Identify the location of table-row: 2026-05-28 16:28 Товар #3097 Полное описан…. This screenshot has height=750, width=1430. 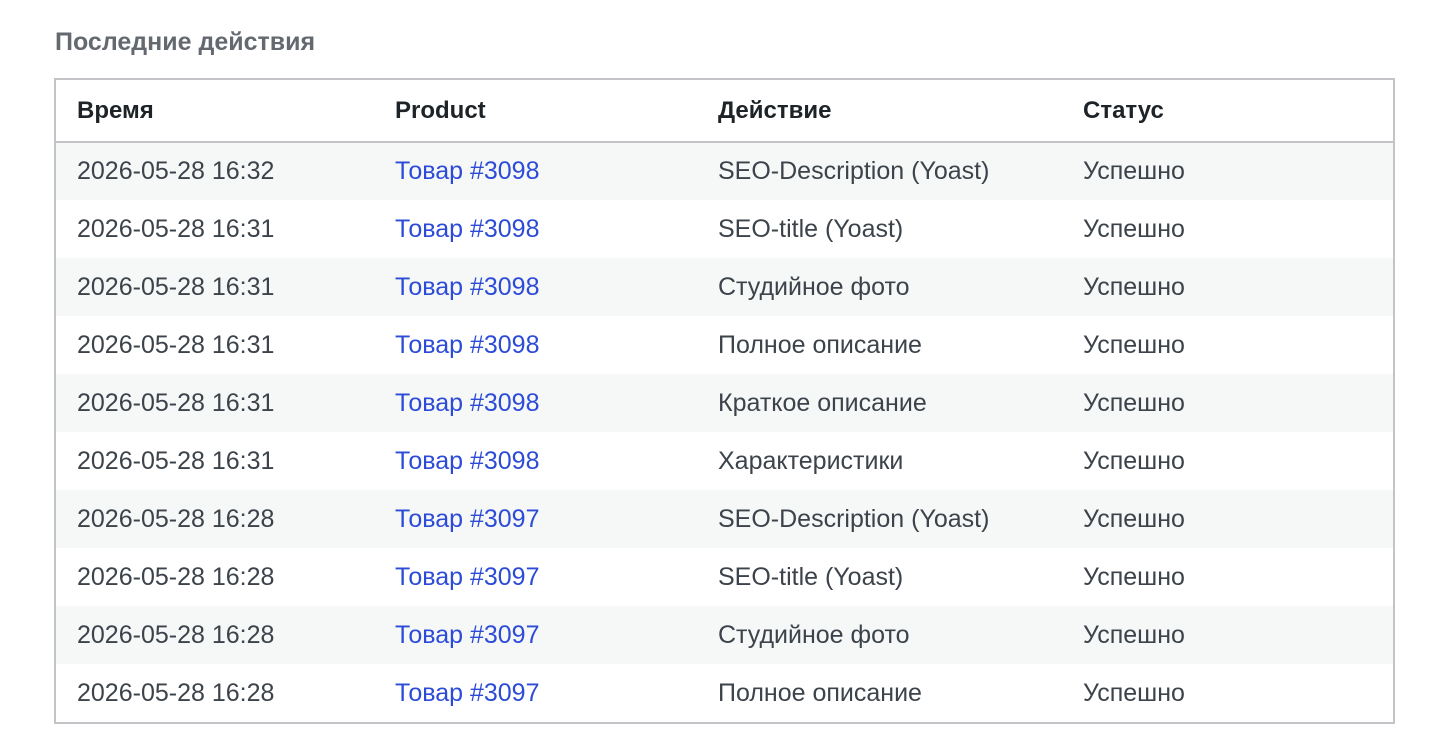
(724, 693).